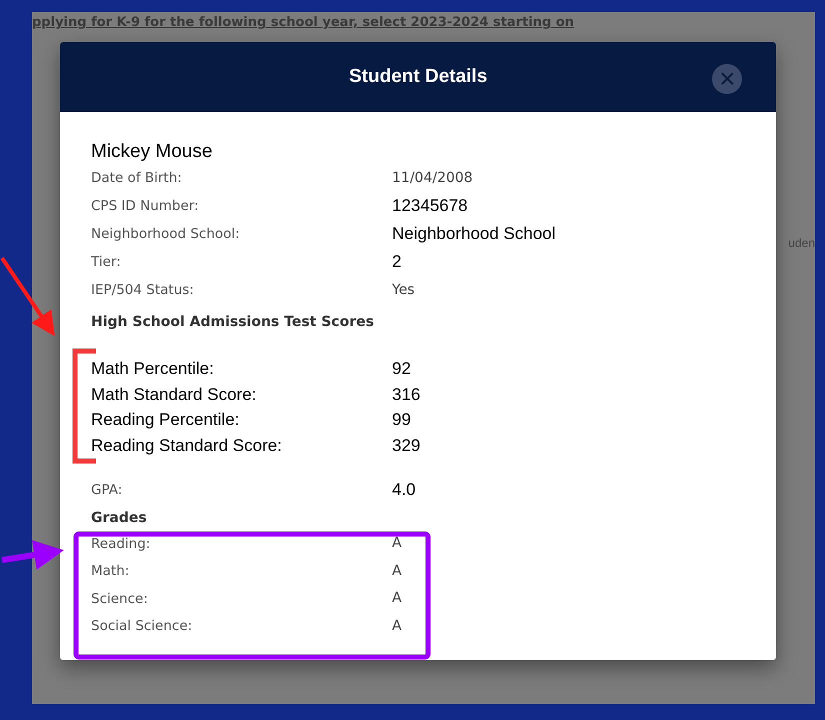 This screenshot has height=720, width=825. I want to click on field-value: Yes, so click(403, 290).